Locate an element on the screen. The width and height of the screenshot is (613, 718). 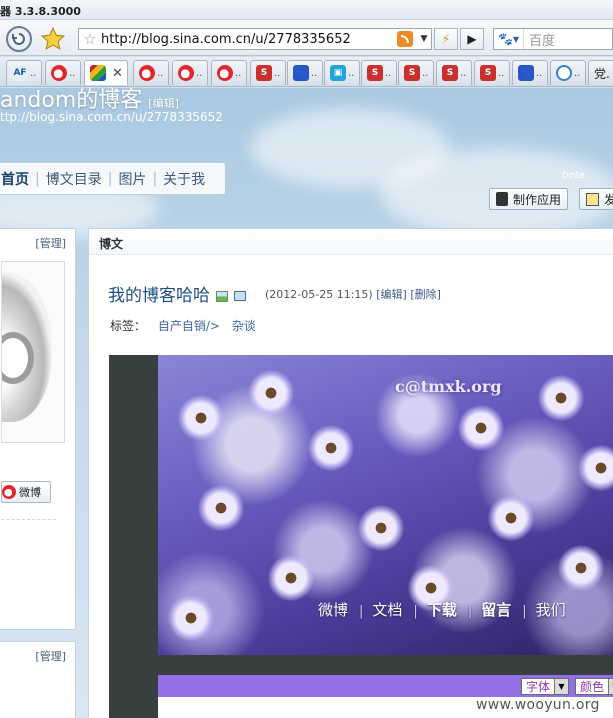
phone-icon is located at coordinates (502, 199).